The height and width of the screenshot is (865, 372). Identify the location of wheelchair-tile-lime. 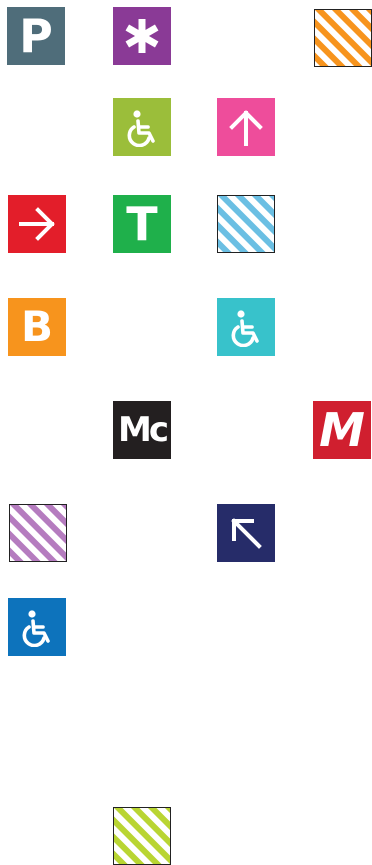
(142, 127).